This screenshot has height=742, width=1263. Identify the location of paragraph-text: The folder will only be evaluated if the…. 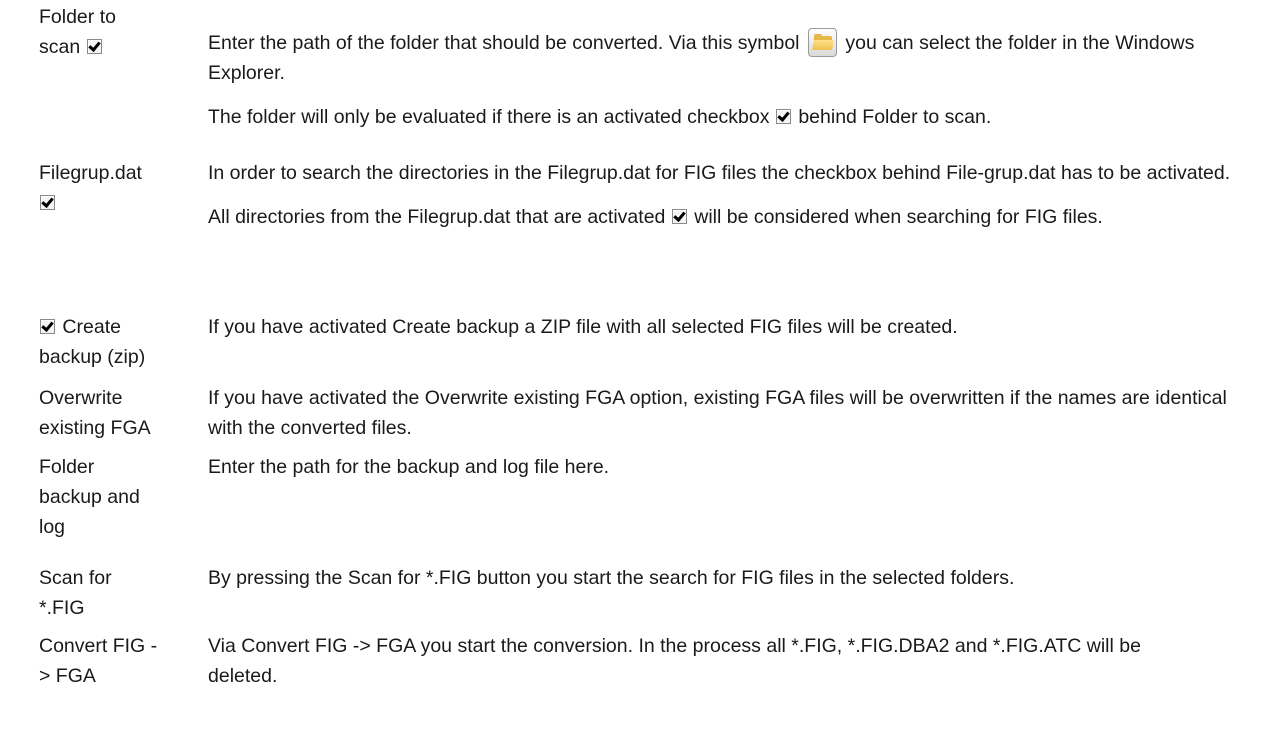
(489, 117).